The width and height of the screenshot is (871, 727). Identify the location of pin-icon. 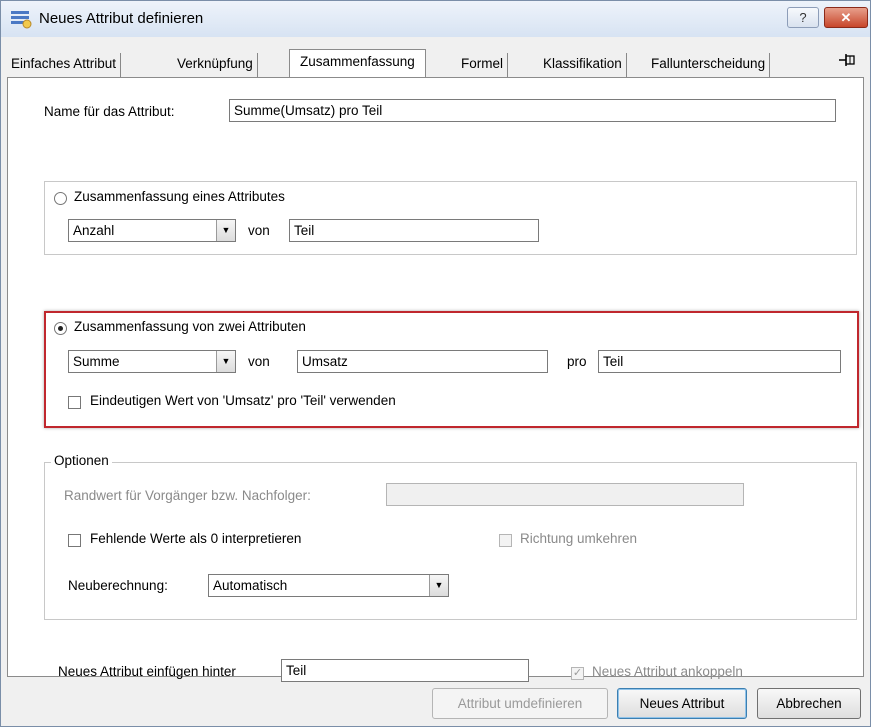
(848, 63).